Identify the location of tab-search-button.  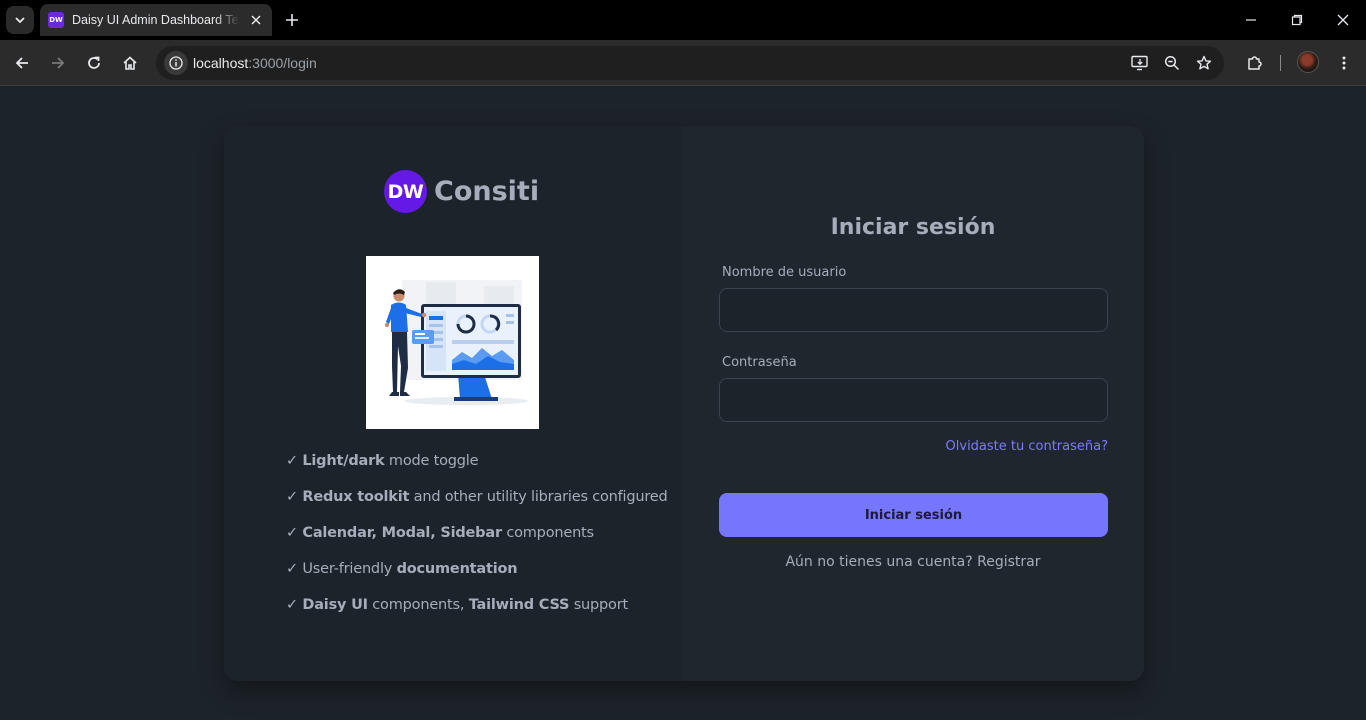
(20, 20).